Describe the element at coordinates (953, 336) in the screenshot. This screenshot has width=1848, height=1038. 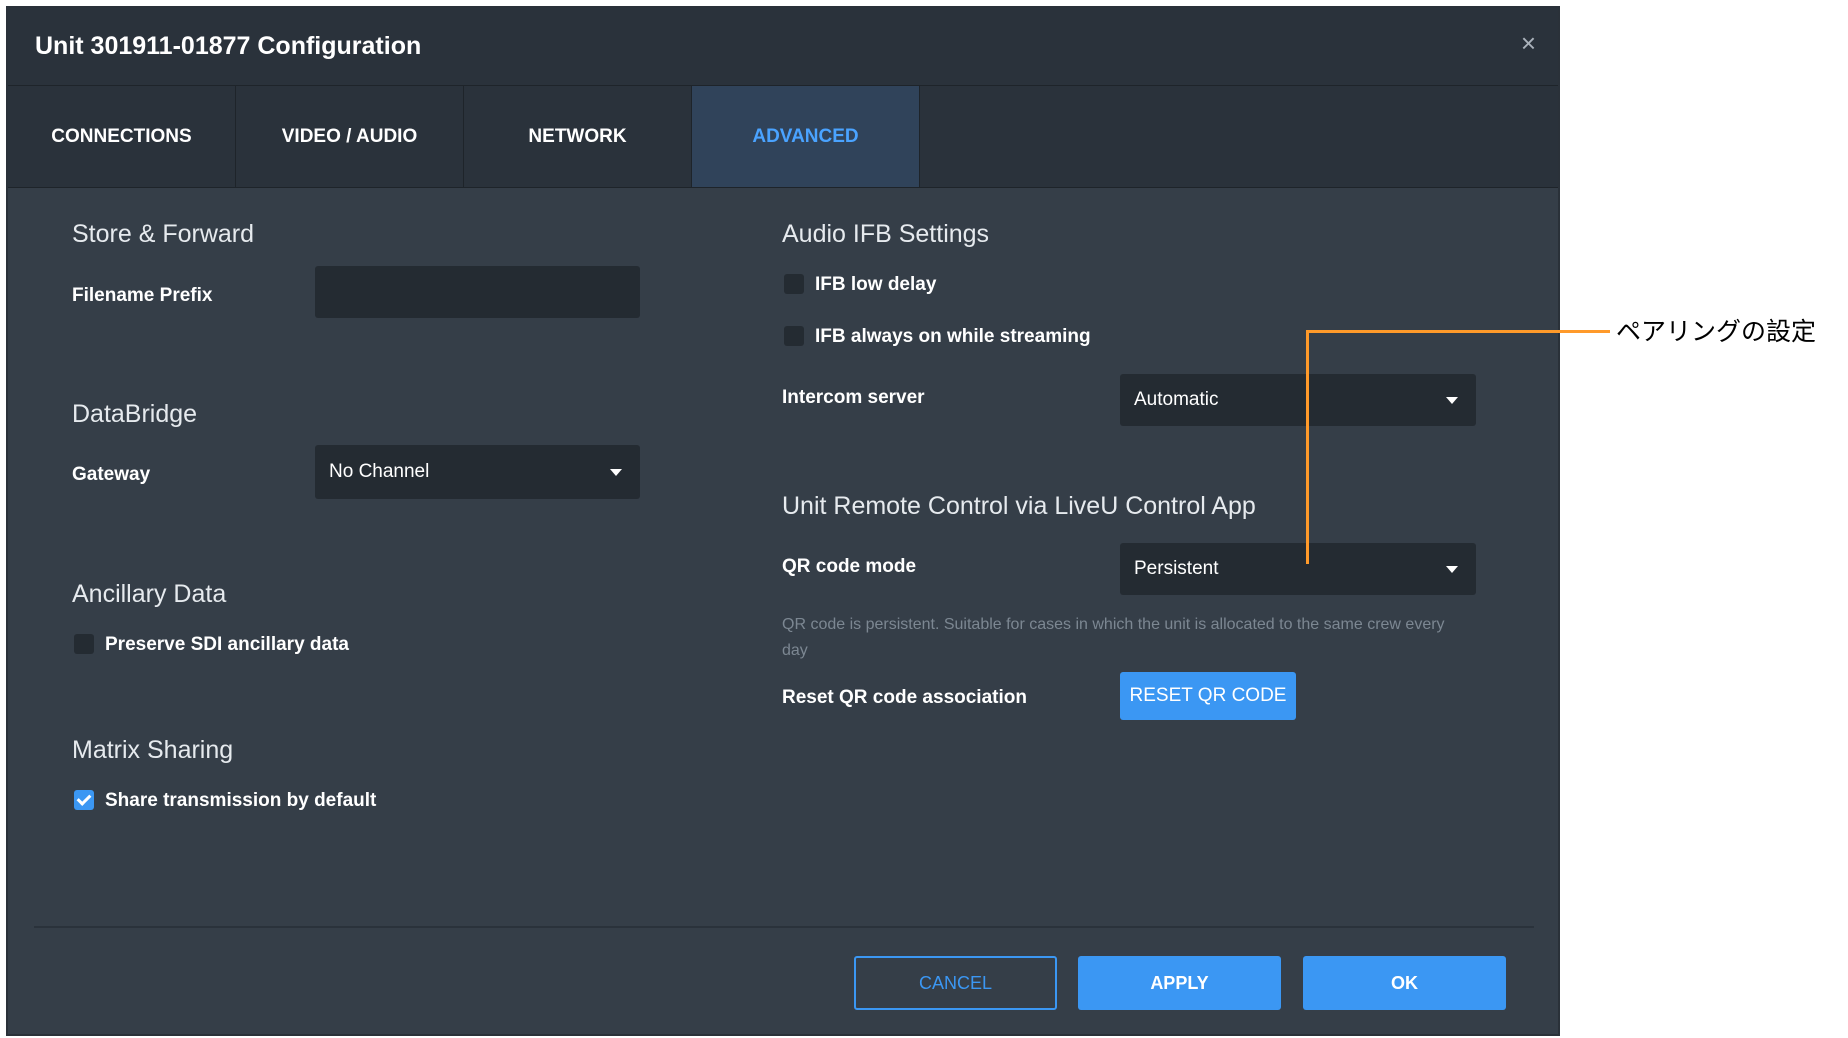
I see `ifb-always-on-label: IFB always on while streaming` at that location.